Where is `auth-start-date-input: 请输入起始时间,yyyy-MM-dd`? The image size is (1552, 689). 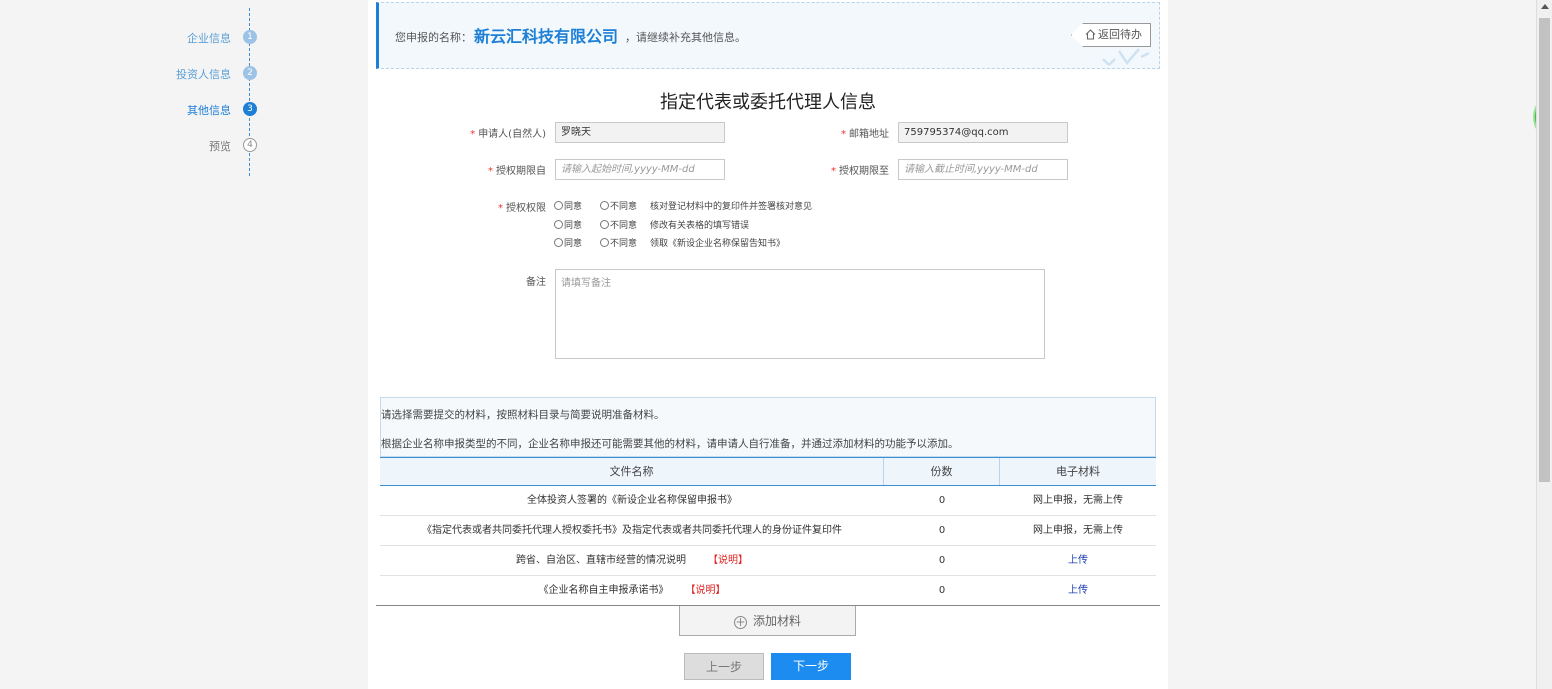 auth-start-date-input: 请输入起始时间,yyyy-MM-dd is located at coordinates (640, 169).